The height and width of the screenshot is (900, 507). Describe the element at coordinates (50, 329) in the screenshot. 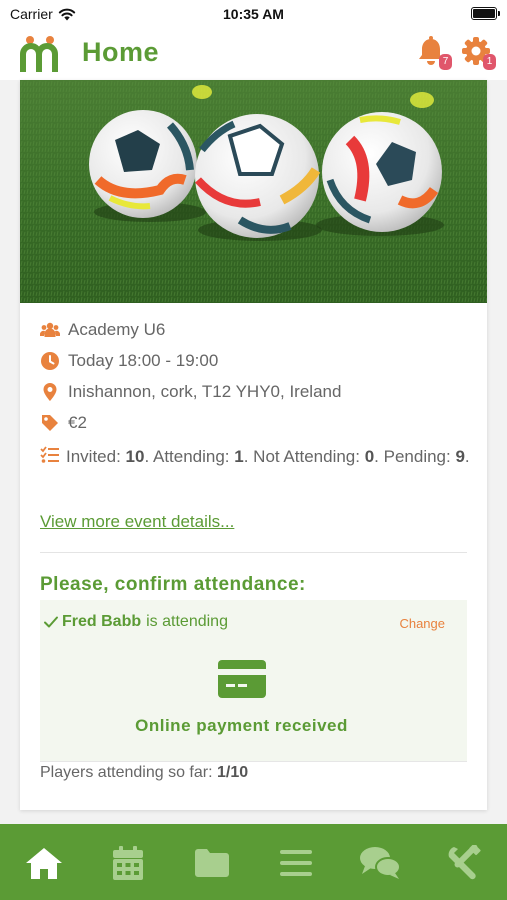

I see `team-icon` at that location.